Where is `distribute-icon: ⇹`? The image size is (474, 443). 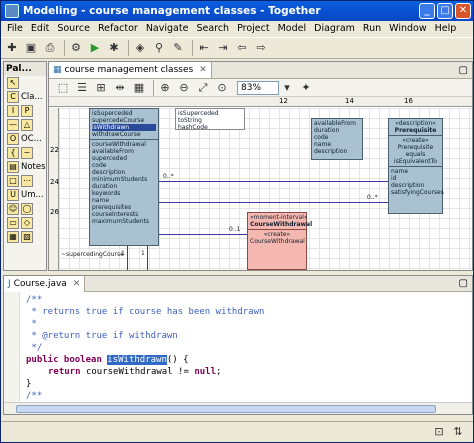 distribute-icon: ⇹ is located at coordinates (120, 88).